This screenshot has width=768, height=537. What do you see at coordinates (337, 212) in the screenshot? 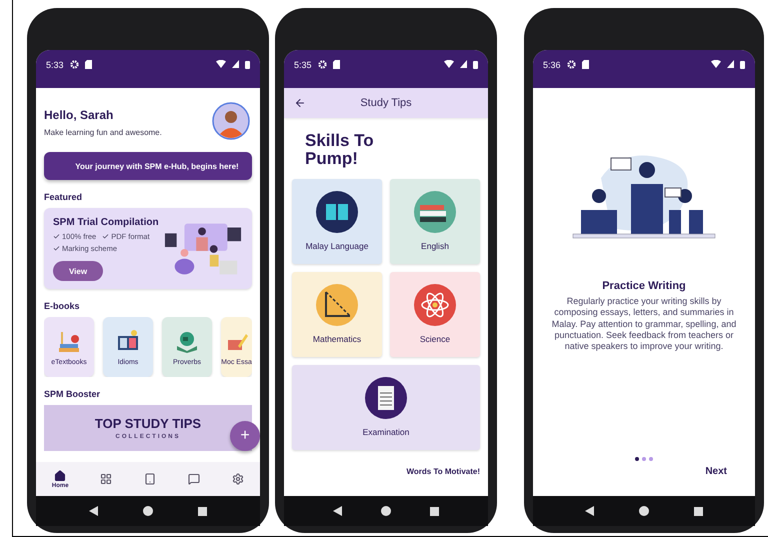
I see `book-icon` at bounding box center [337, 212].